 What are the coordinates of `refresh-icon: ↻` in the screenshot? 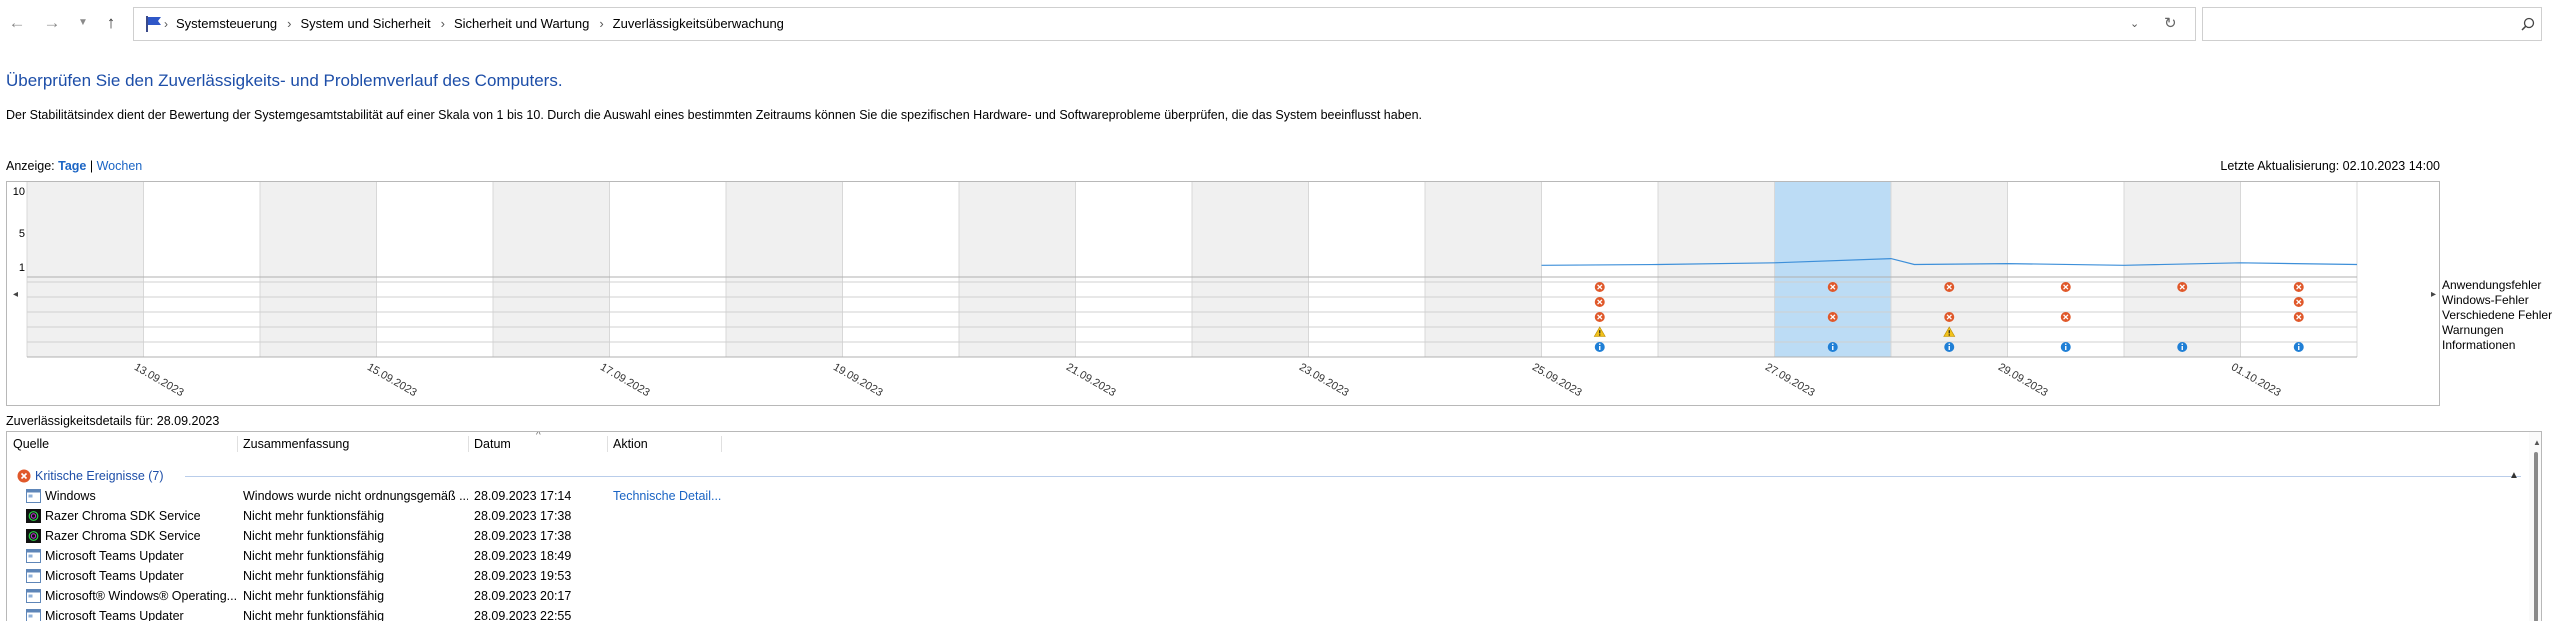 It's located at (2170, 24).